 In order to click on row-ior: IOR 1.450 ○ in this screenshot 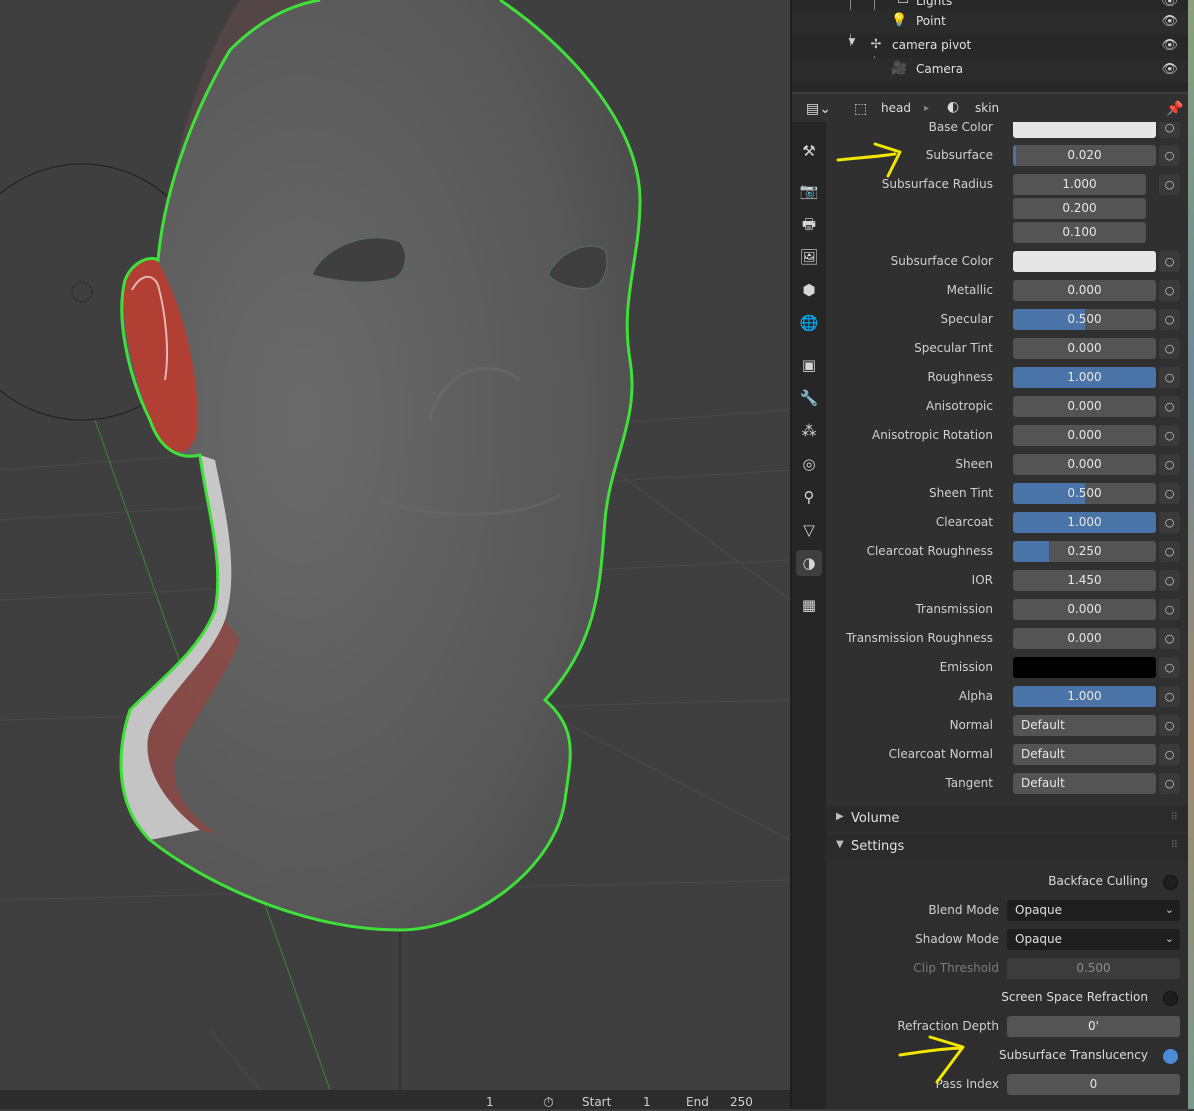, I will do `click(1007, 581)`.